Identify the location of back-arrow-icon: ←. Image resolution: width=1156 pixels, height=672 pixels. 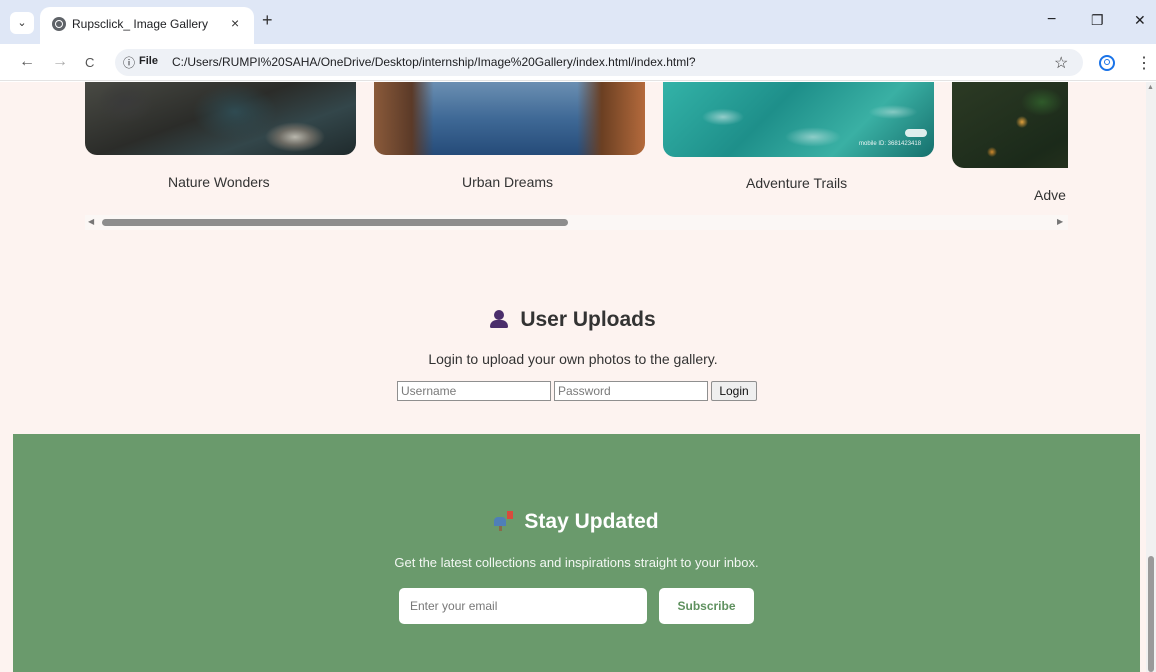
(27, 62).